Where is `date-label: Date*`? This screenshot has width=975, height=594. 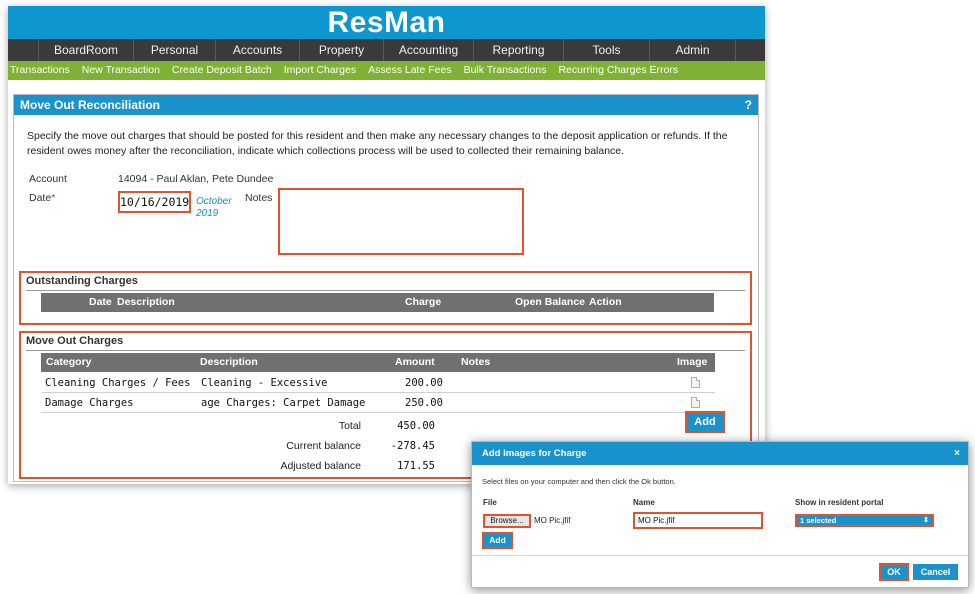
date-label: Date* is located at coordinates (42, 198).